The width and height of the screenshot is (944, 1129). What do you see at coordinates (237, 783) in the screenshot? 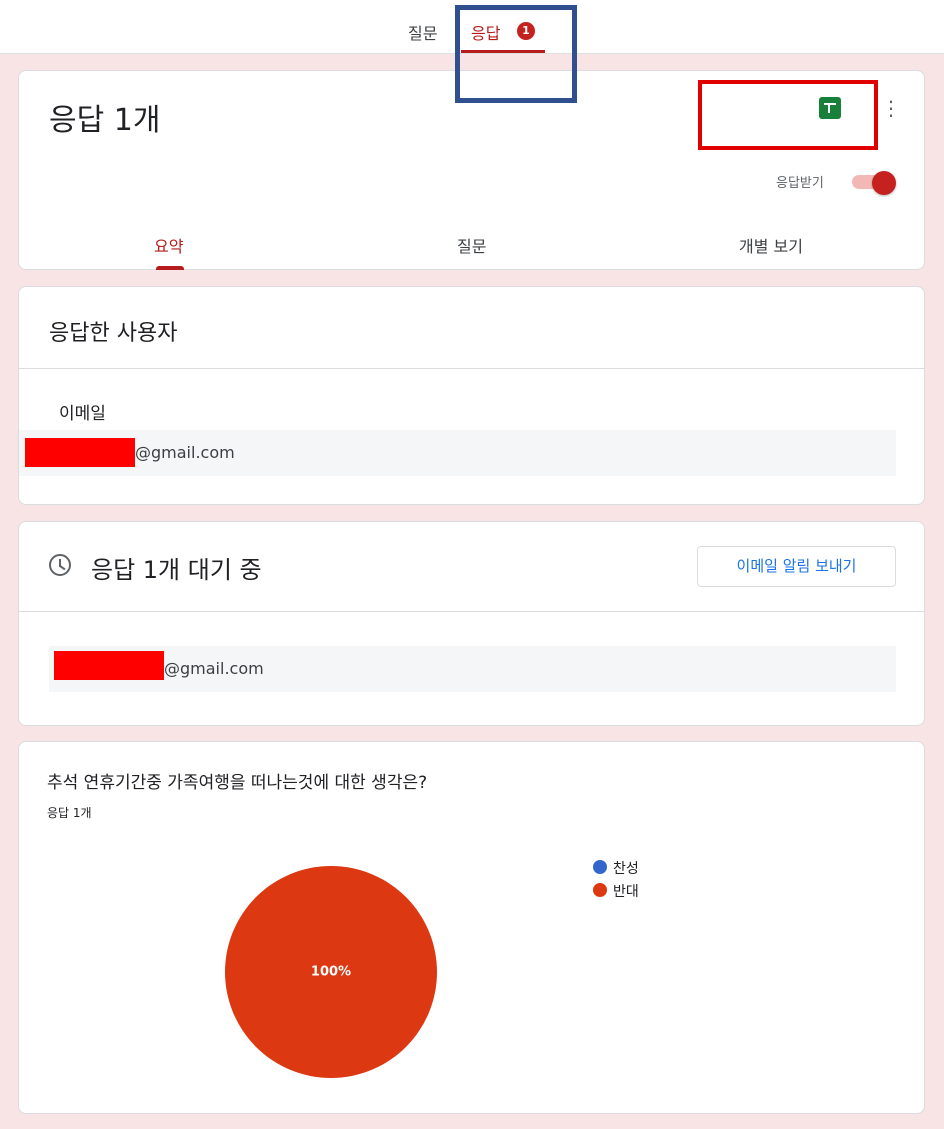
I see `question-title: 추석 연휴기간중 가족여행을 떠나는것에 대한 생각은?` at bounding box center [237, 783].